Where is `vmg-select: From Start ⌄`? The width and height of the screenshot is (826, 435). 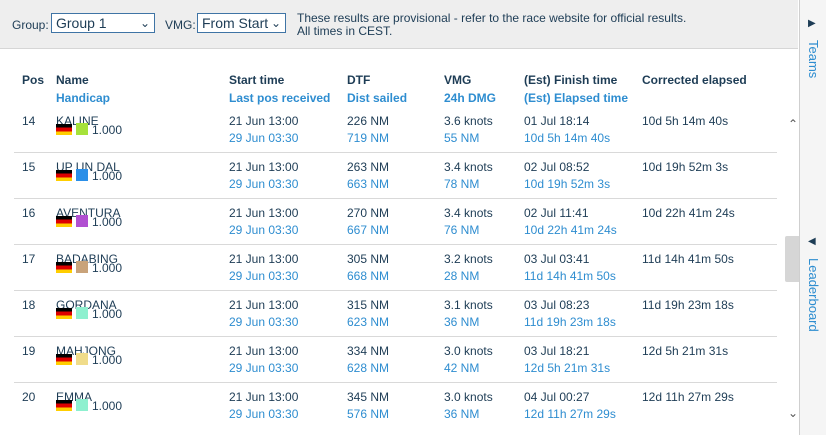
vmg-select: From Start ⌄ is located at coordinates (241, 23).